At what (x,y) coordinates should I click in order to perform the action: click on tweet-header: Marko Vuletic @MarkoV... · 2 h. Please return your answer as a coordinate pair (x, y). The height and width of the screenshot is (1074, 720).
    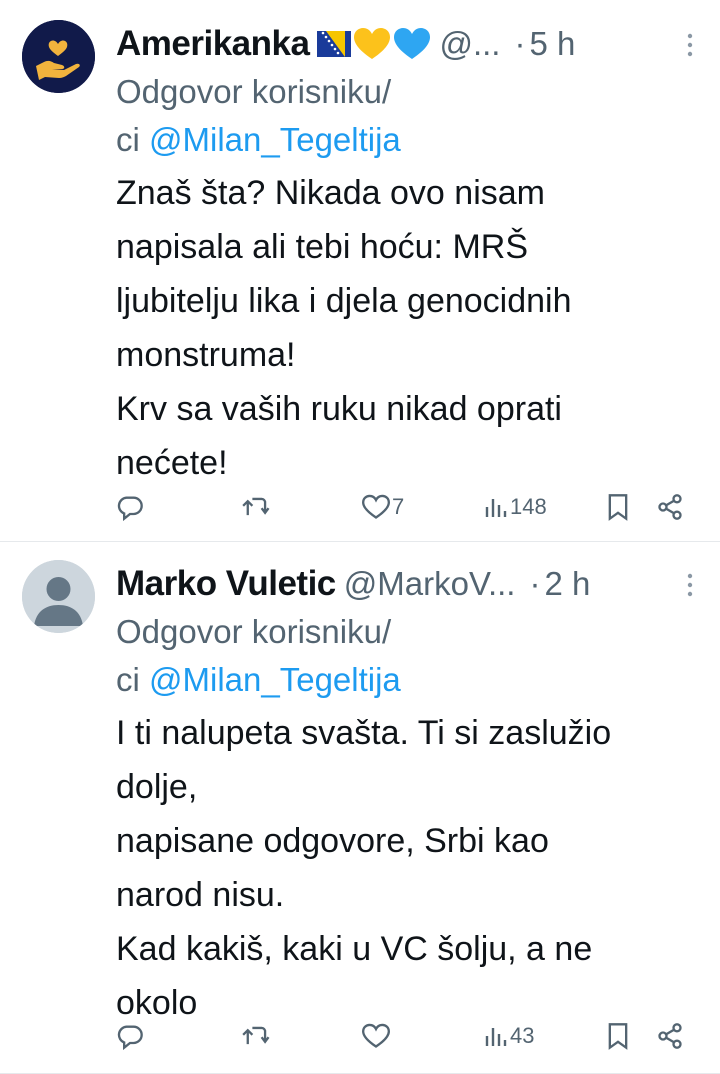
    Looking at the image, I should click on (410, 584).